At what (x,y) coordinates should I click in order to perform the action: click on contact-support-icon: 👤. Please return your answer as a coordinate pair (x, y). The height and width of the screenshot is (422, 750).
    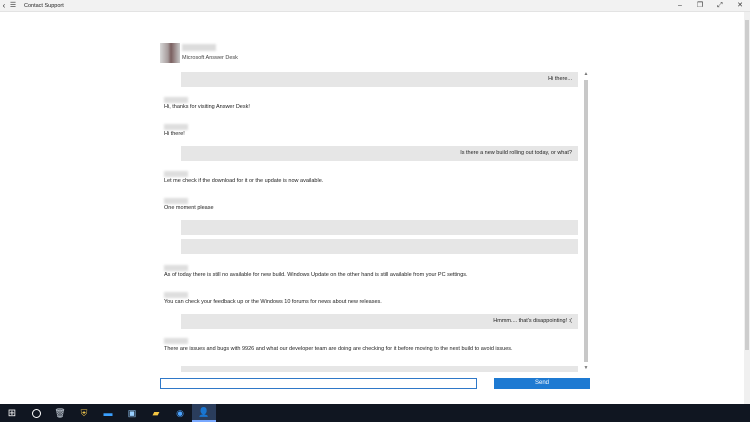
    Looking at the image, I should click on (204, 413).